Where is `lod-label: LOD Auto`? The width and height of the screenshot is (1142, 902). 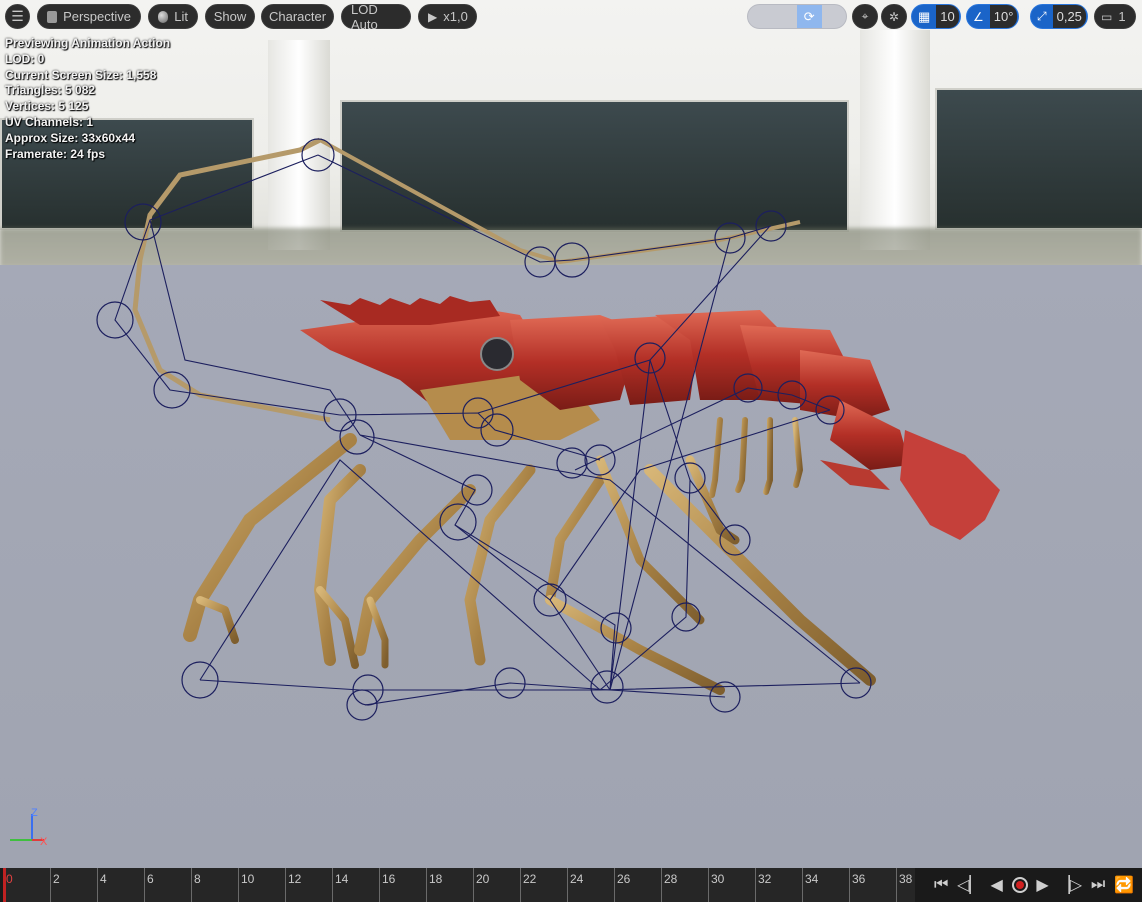 lod-label: LOD Auto is located at coordinates (364, 16).